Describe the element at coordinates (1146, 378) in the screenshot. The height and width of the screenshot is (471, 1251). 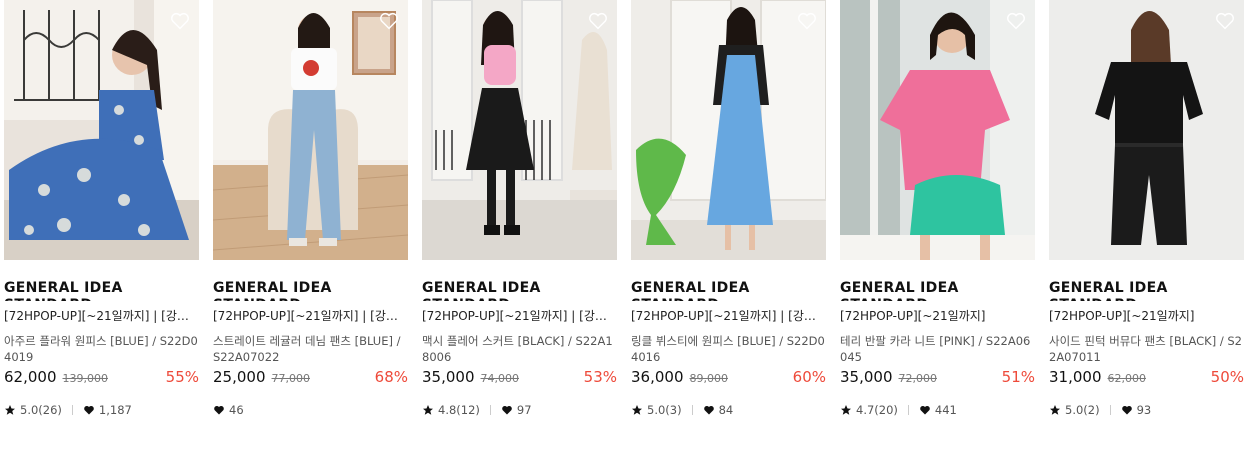
I see `price-row: 31,000 62,000 50%` at that location.